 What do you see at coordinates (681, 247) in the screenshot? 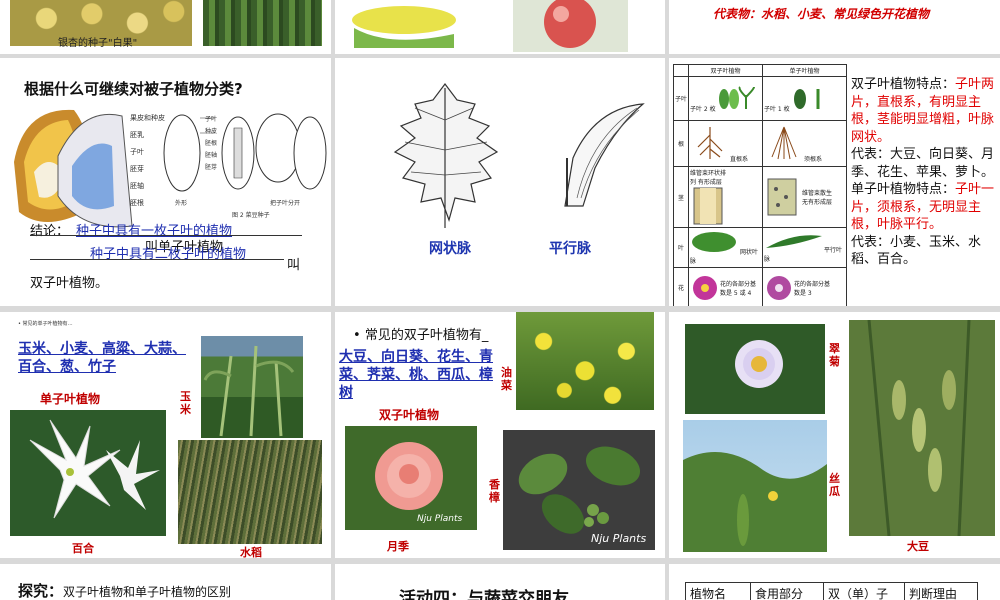
I see `row-leaf: 叶` at bounding box center [681, 247].